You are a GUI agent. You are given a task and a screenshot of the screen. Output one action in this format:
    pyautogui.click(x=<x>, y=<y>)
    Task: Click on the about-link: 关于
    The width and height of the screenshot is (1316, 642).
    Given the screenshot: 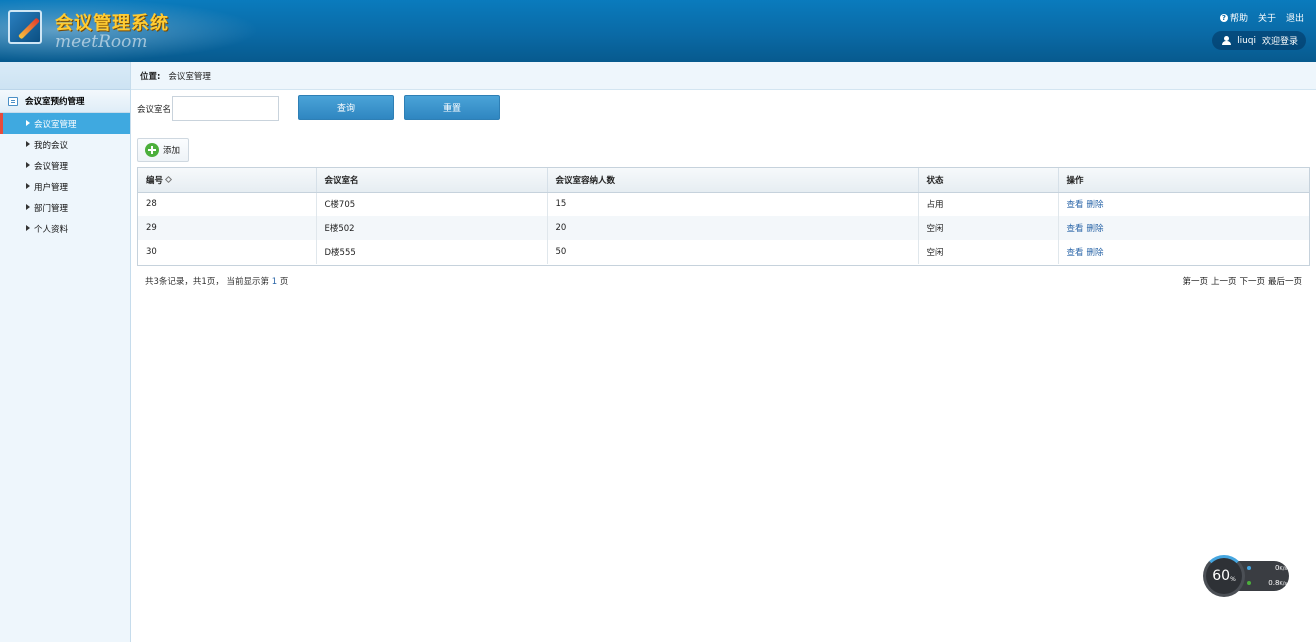 What is the action you would take?
    pyautogui.click(x=1267, y=17)
    